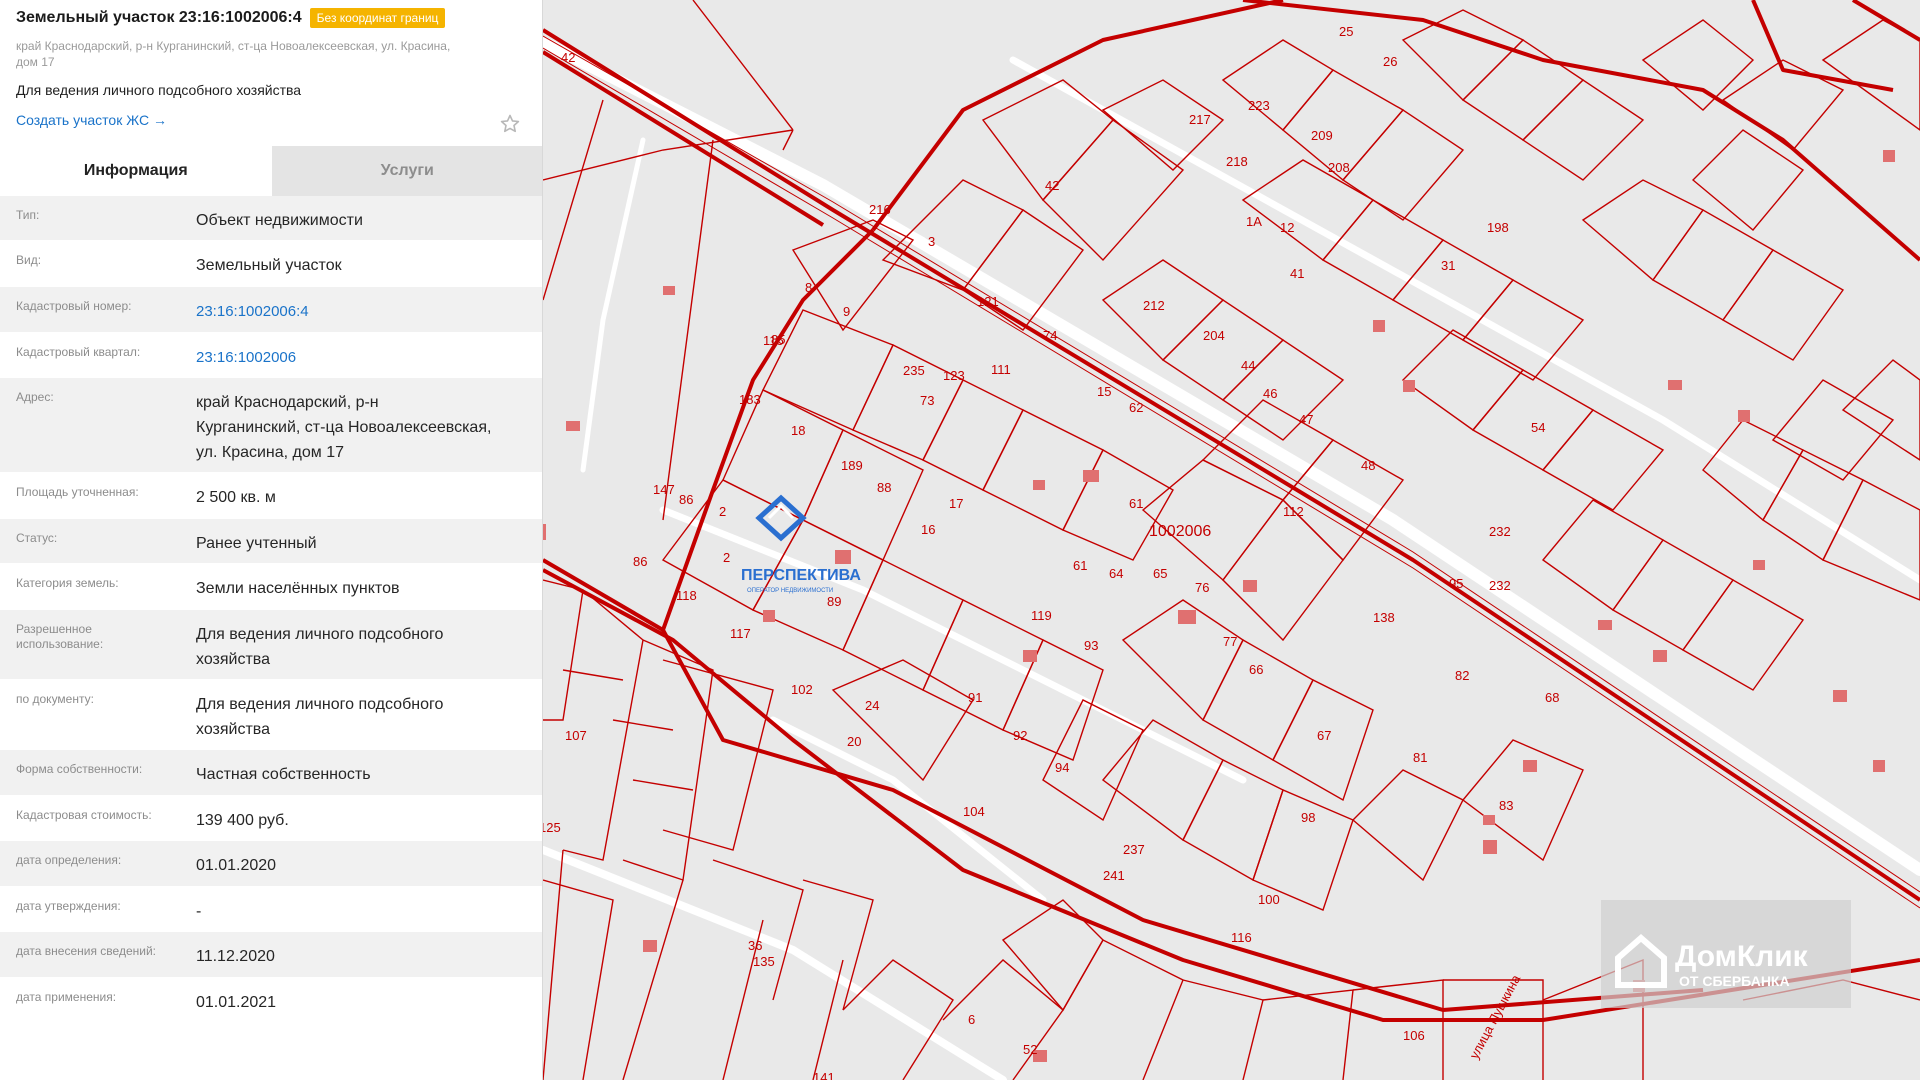  I want to click on parcel-label-46: 46, so click(1270, 393).